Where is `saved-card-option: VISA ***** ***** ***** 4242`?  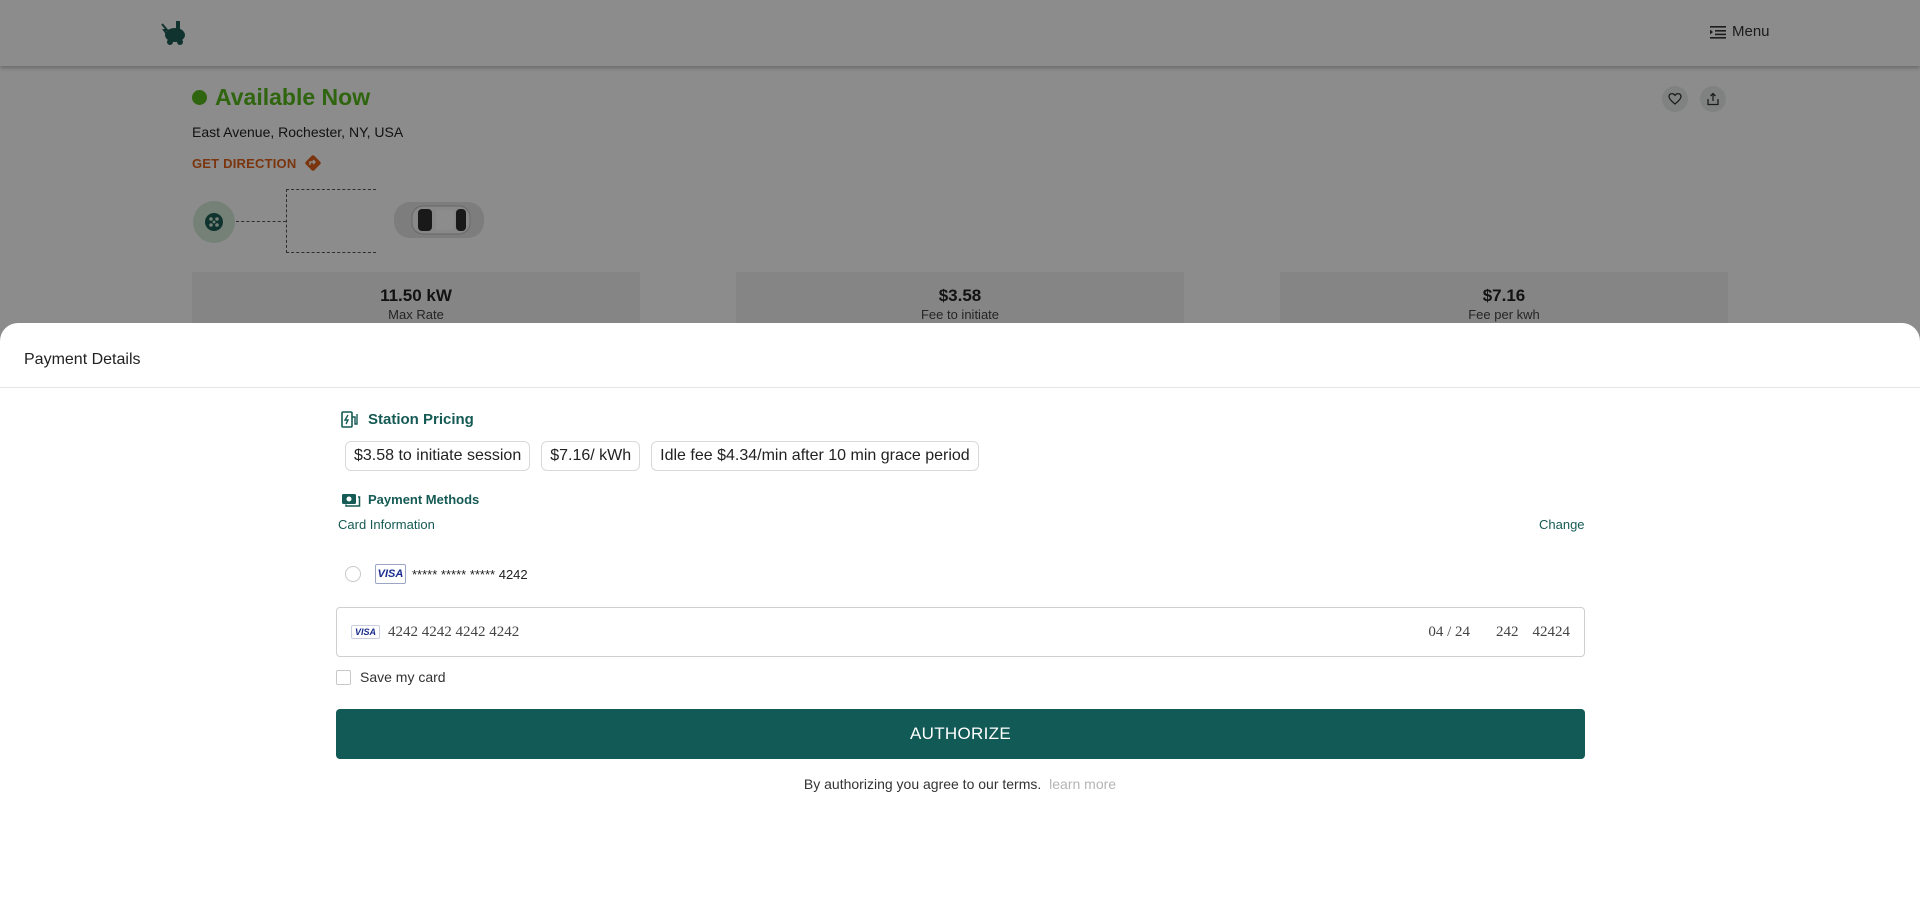 saved-card-option: VISA ***** ***** ***** 4242 is located at coordinates (436, 574).